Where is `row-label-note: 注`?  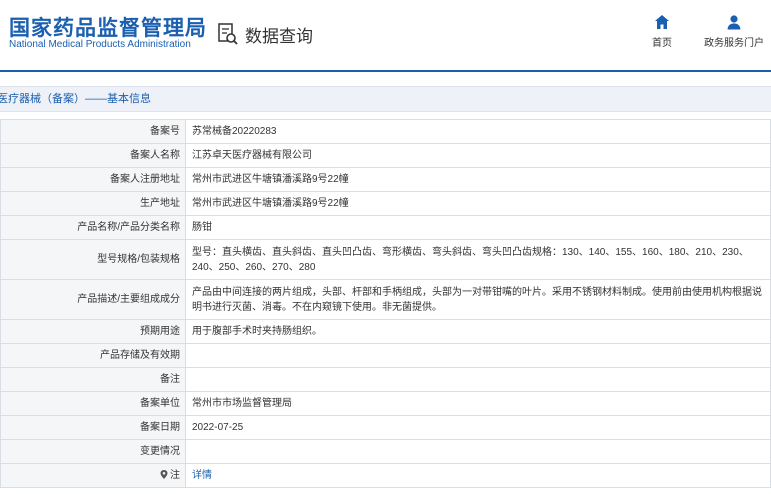 row-label-note: 注 is located at coordinates (93, 475).